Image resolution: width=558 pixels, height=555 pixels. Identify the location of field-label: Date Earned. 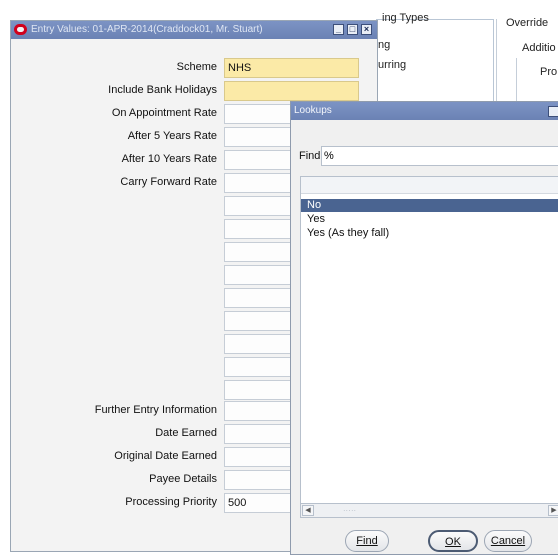
(186, 433).